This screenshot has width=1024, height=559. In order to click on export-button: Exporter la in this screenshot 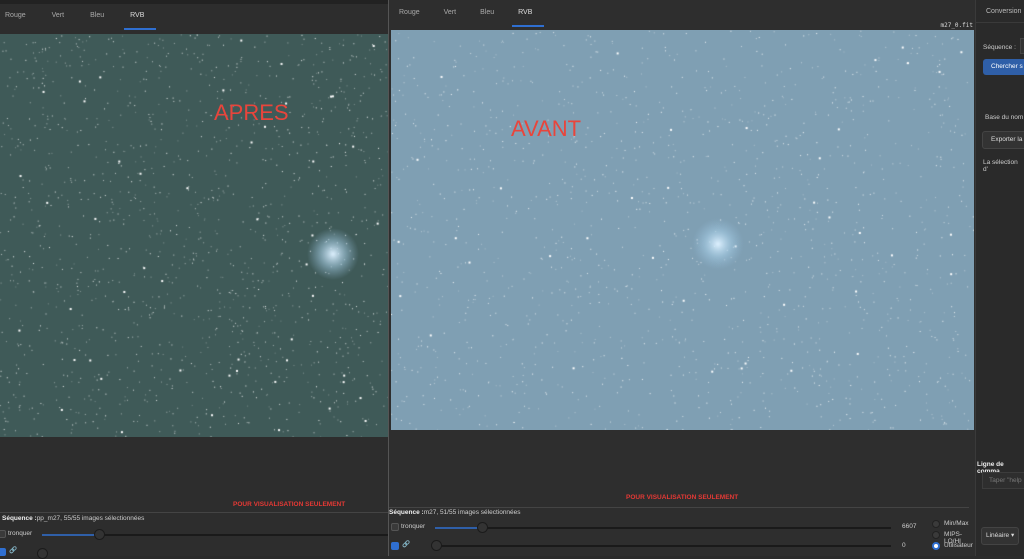, I will do `click(1003, 140)`.